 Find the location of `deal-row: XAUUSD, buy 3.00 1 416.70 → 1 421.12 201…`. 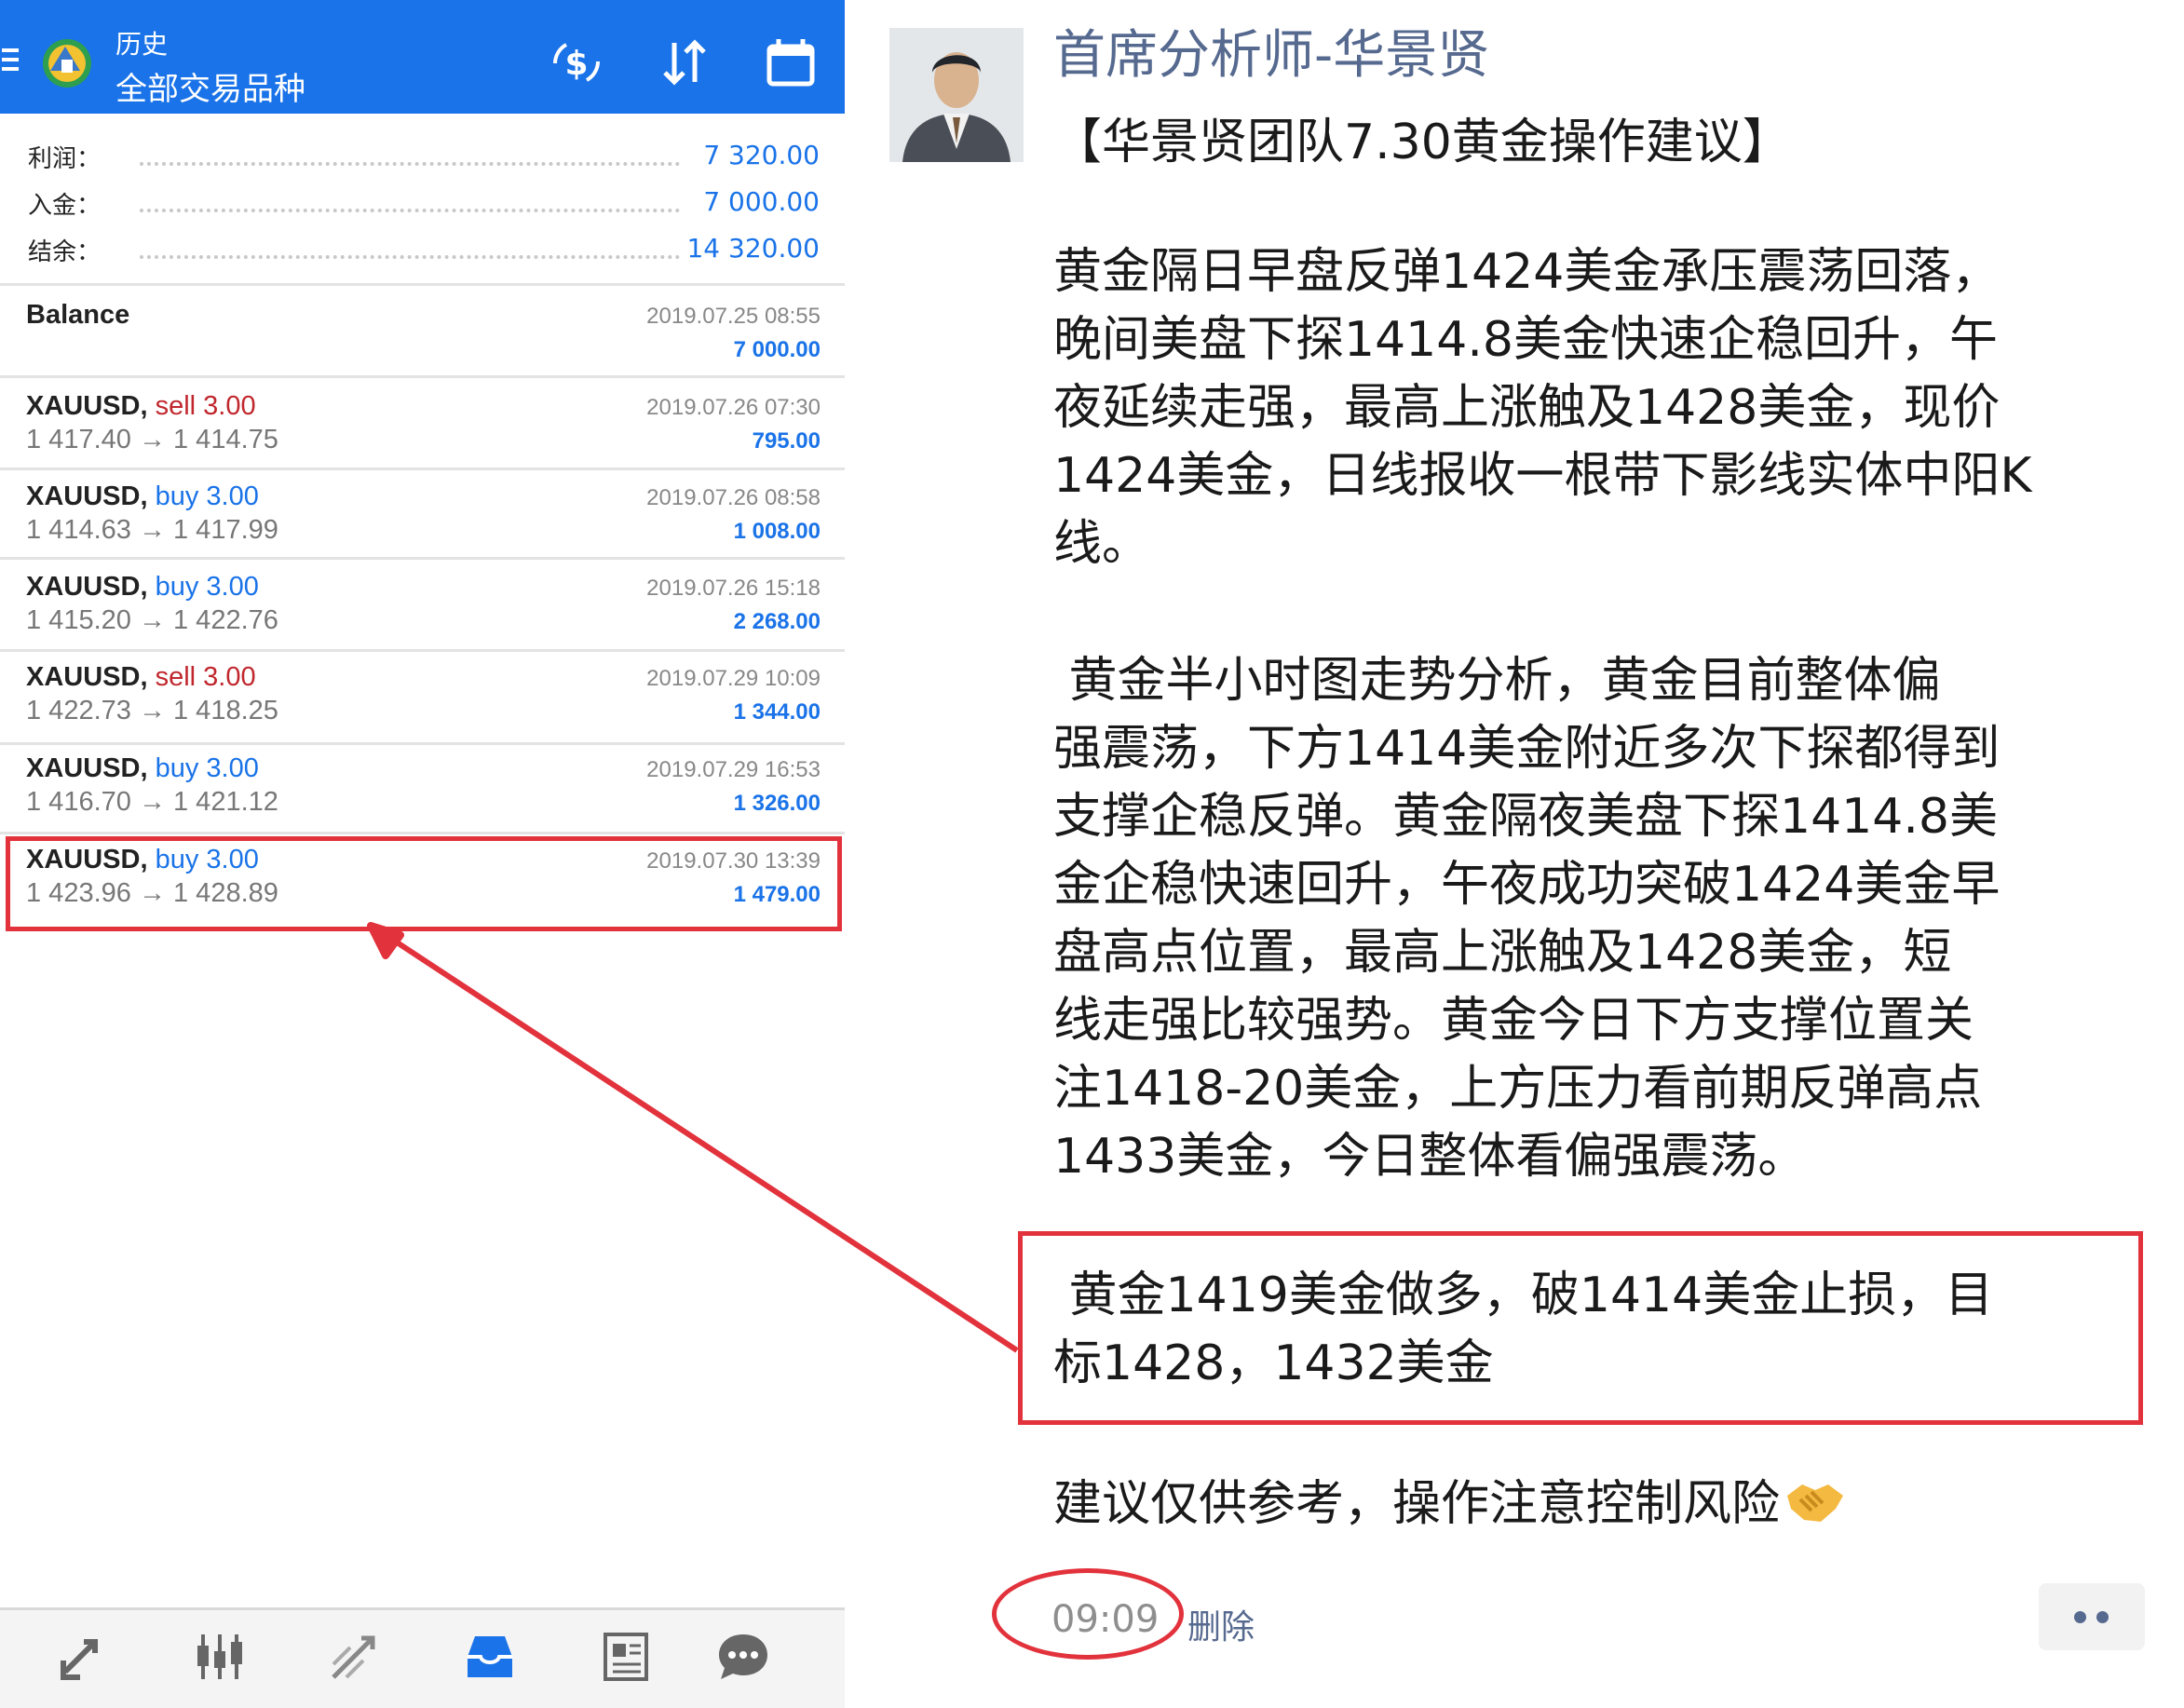

deal-row: XAUUSD, buy 3.00 1 416.70 → 1 421.12 201… is located at coordinates (422, 785).